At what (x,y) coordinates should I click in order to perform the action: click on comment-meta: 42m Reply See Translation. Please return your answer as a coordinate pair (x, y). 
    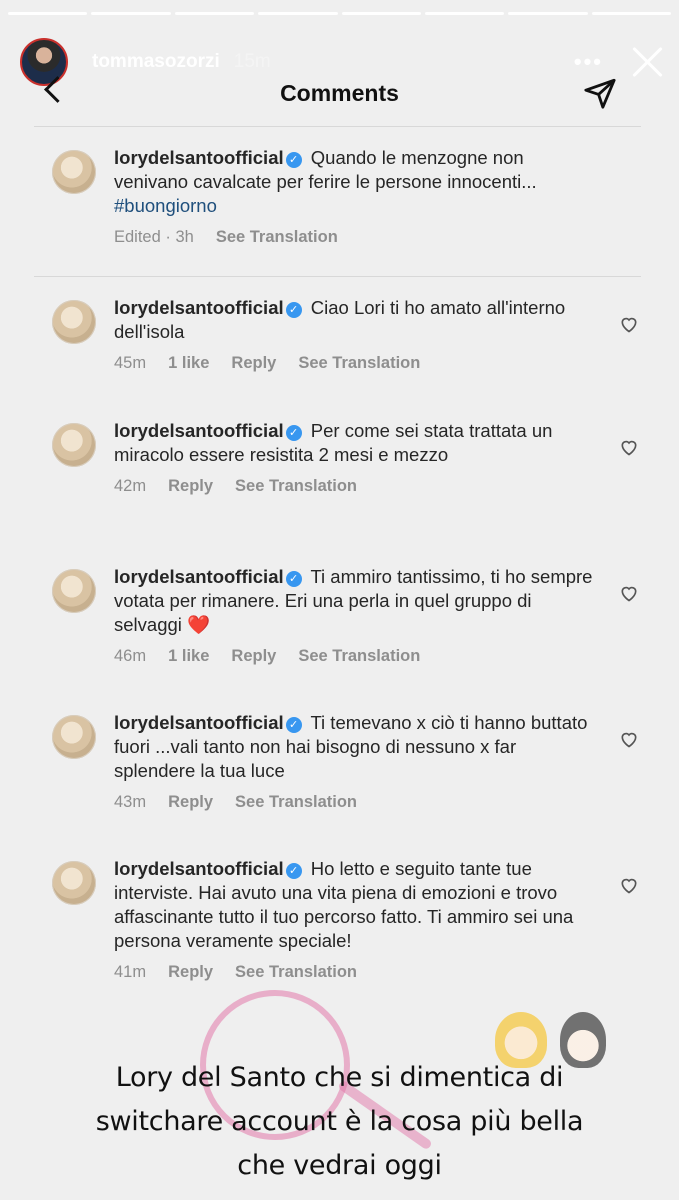
    Looking at the image, I should click on (376, 486).